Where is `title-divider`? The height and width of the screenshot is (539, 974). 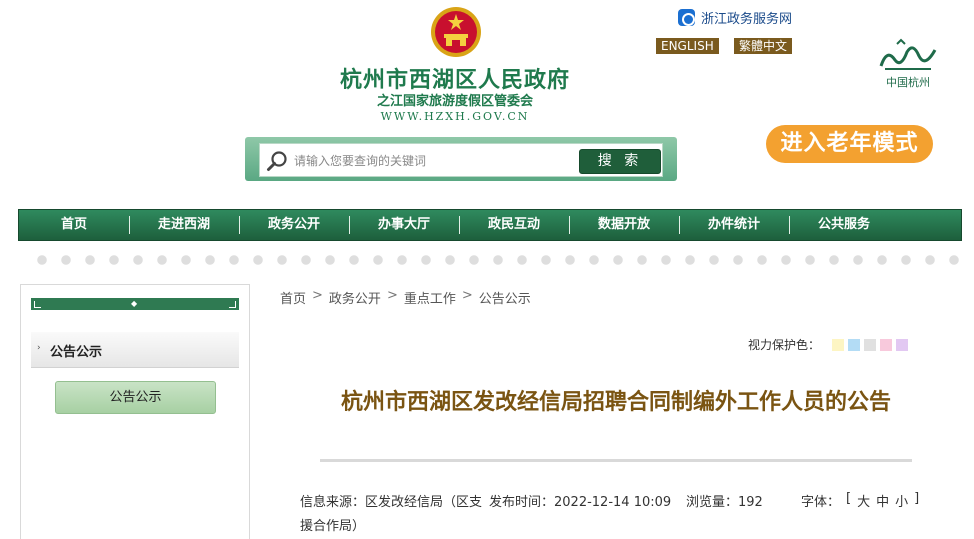
title-divider is located at coordinates (616, 460).